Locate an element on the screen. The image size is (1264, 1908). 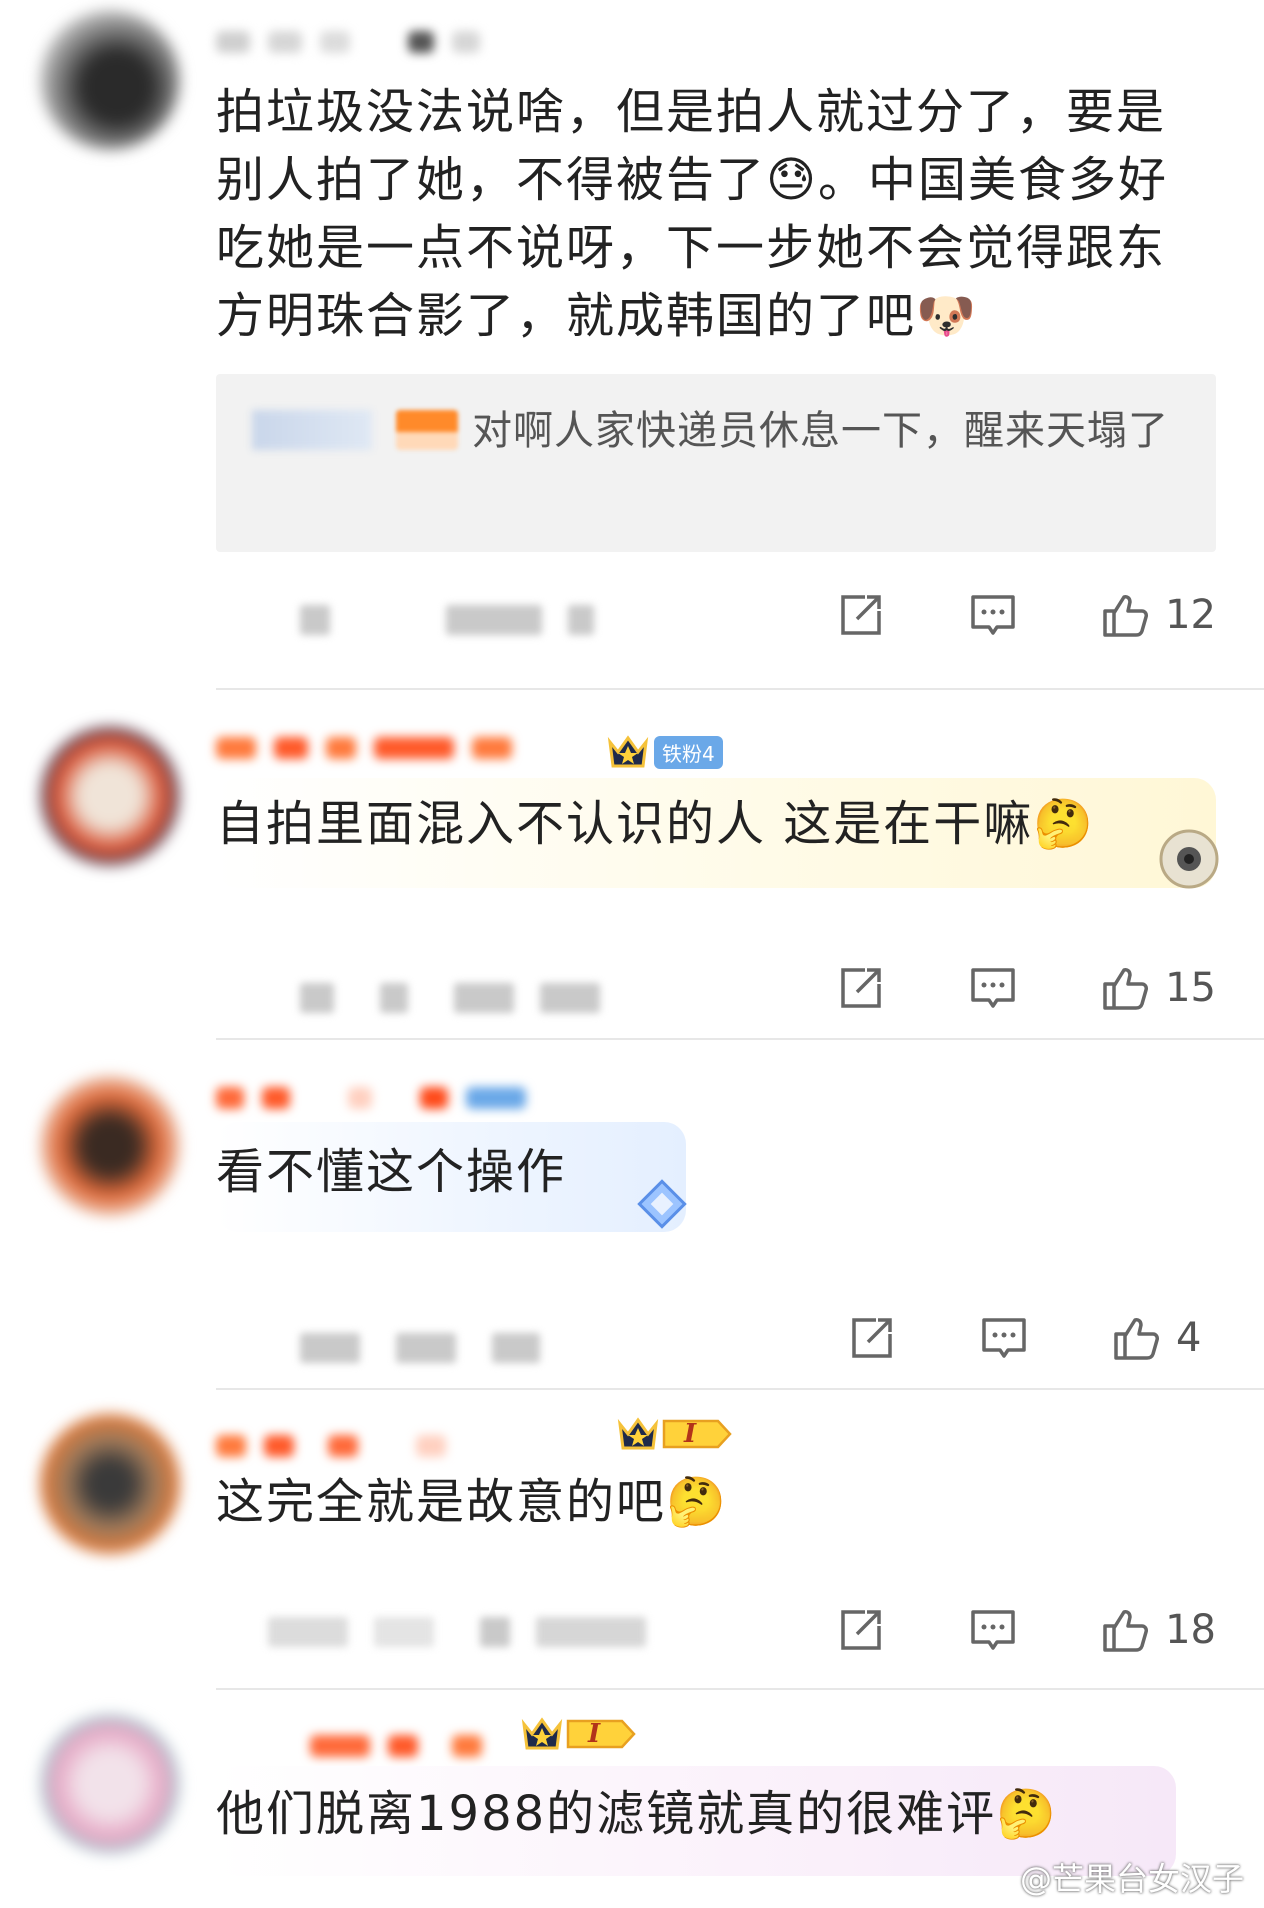
reply-text: 对啊人家快递员休息一下，醒来天塌了 is located at coordinates (717, 431).